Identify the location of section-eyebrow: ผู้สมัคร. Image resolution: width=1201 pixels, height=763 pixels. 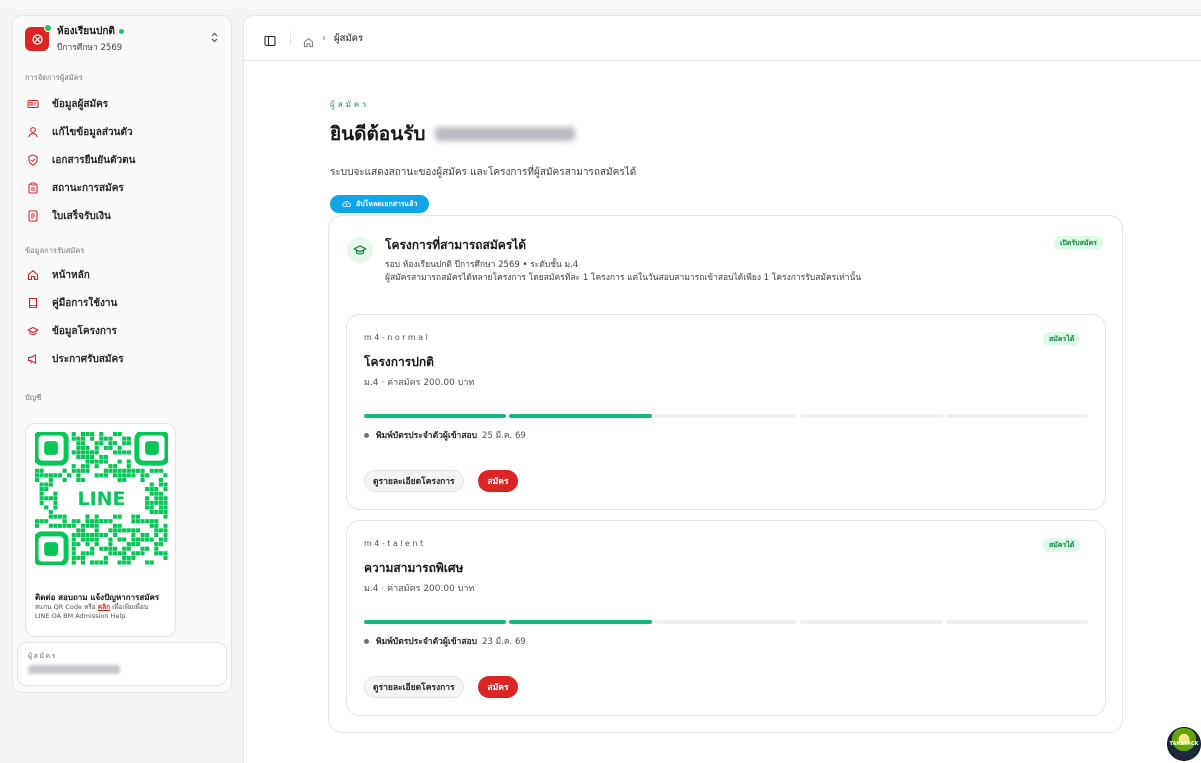
(350, 104).